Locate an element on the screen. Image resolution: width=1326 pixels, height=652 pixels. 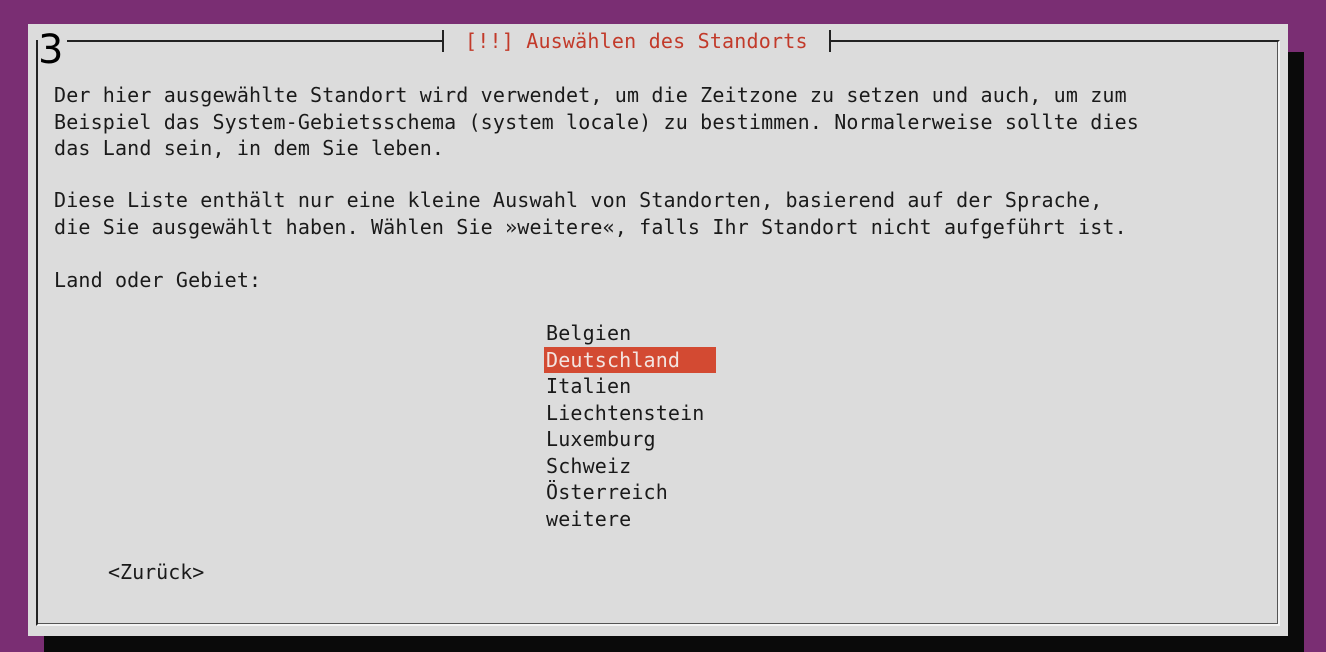
country-option: Luxemburg is located at coordinates (630, 439).